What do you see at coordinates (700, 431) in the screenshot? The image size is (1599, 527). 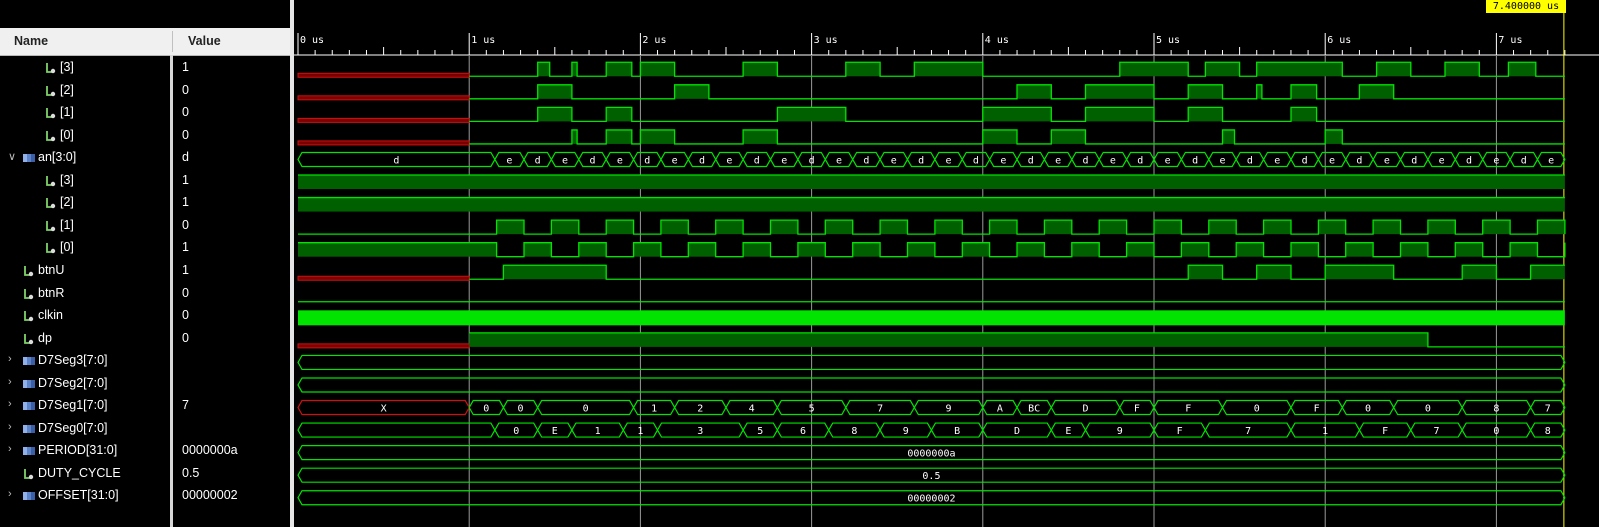 I see `bus-value-label: 3` at bounding box center [700, 431].